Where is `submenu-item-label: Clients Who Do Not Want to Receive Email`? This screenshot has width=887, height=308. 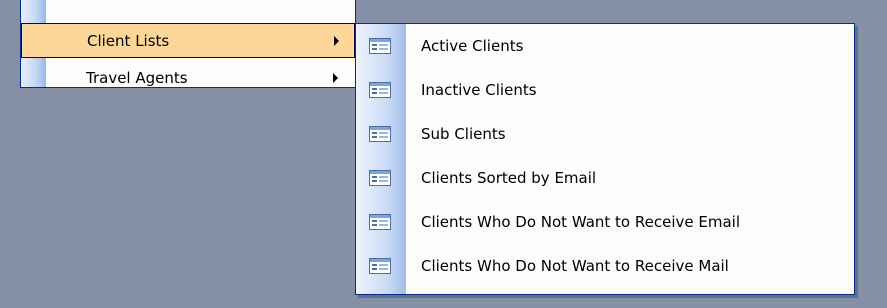
submenu-item-label: Clients Who Do Not Want to Receive Email is located at coordinates (580, 222).